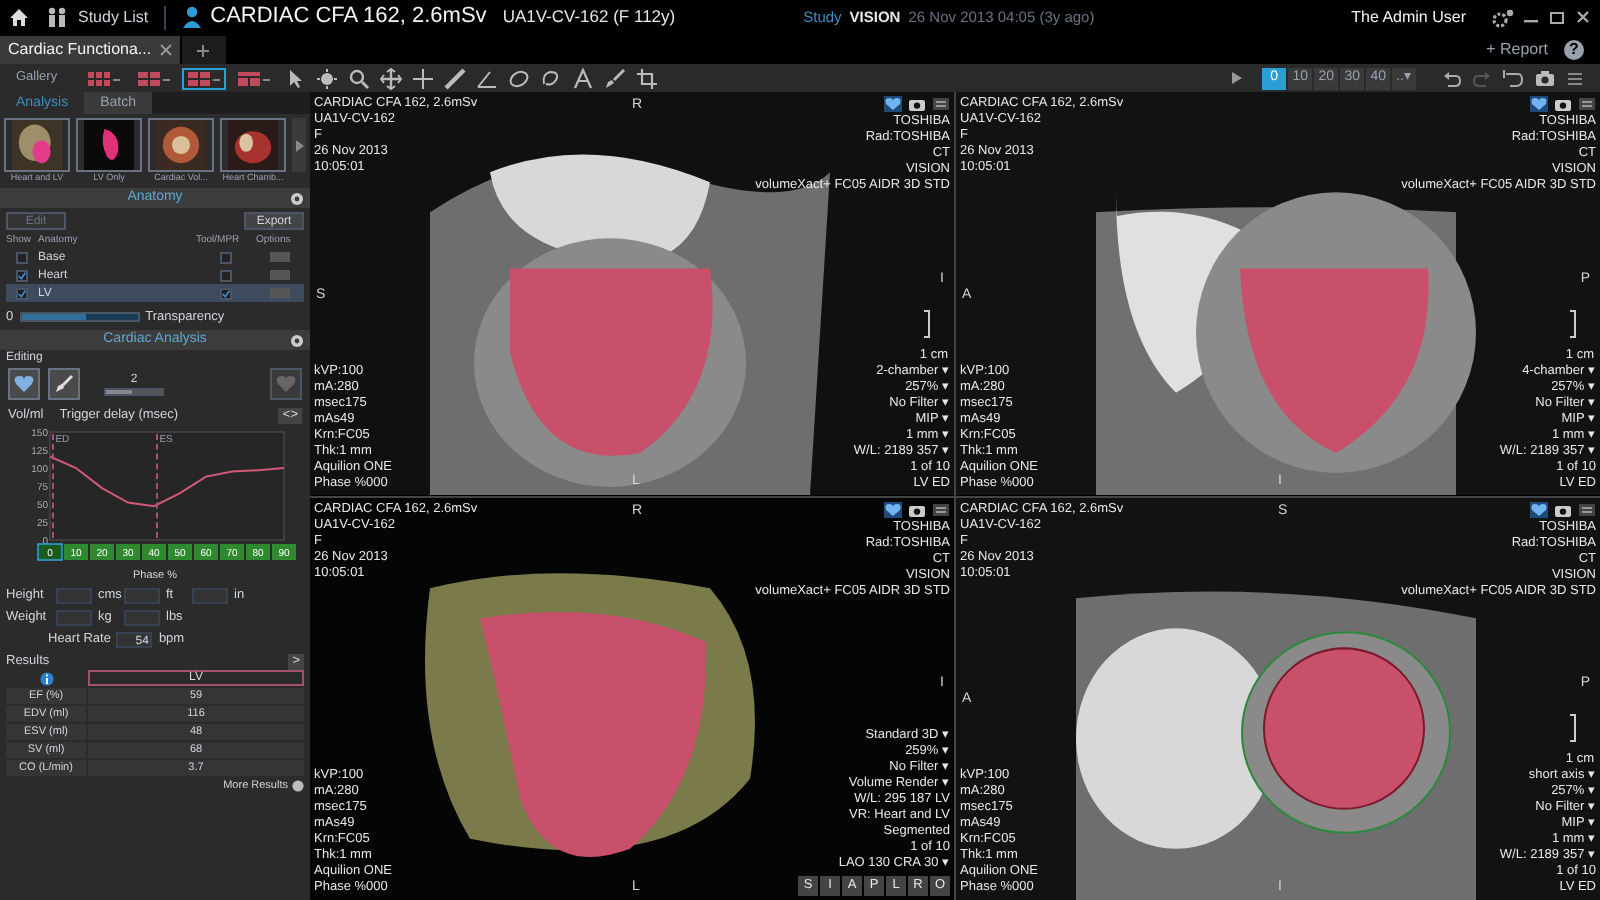  I want to click on checkmark-icon, so click(226, 293).